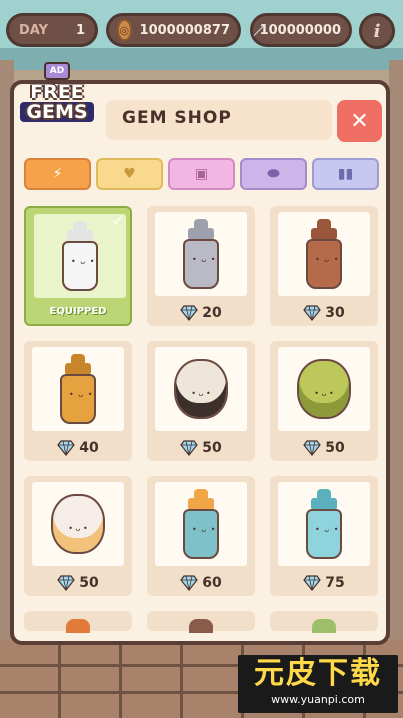  I want to click on free-gems-line2: GEMS, so click(57, 112).